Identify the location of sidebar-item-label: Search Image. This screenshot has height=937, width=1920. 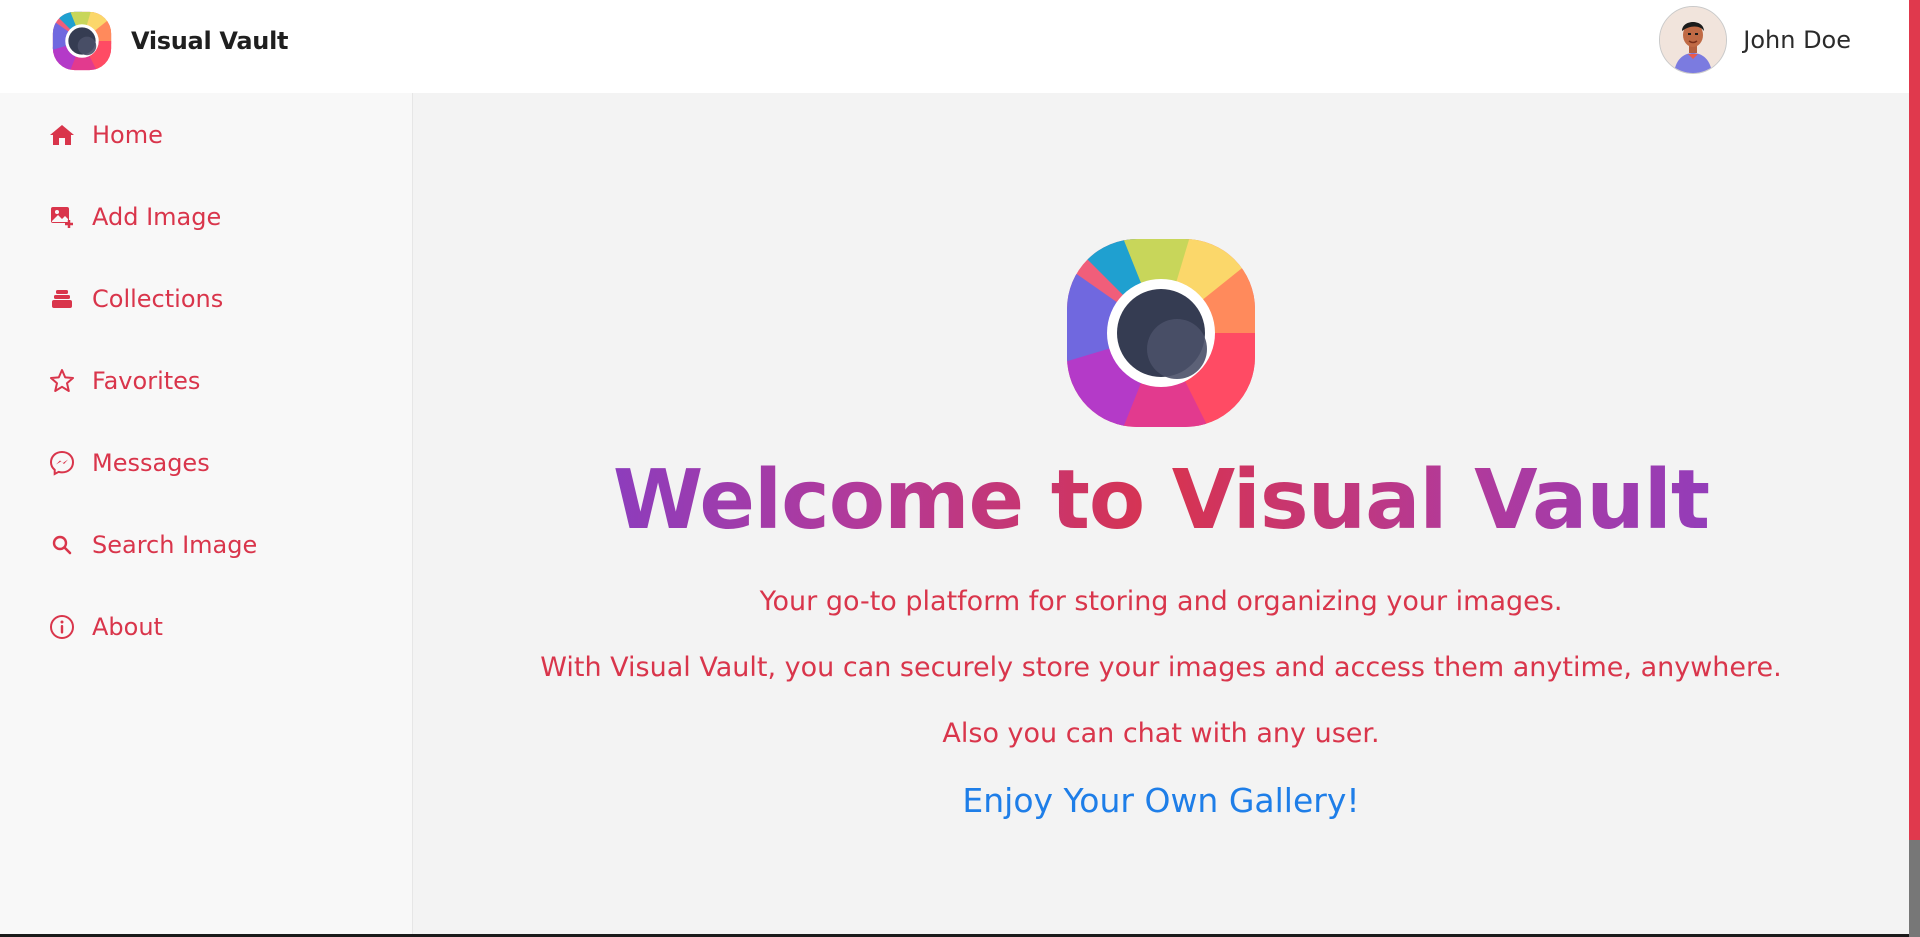
(175, 545).